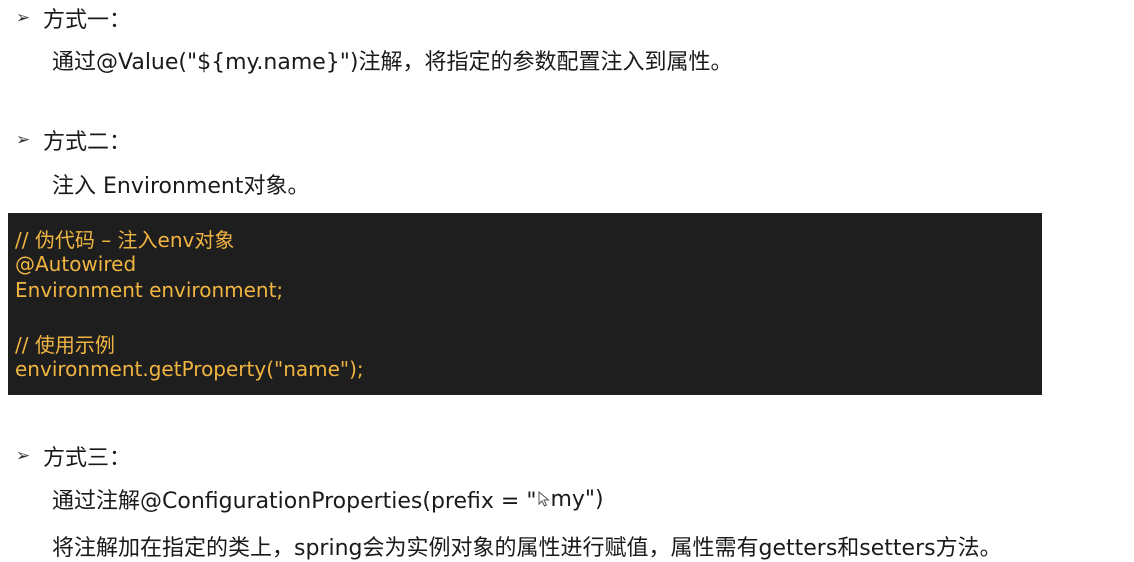  I want to click on section-1-title: 方式一：, so click(87, 20).